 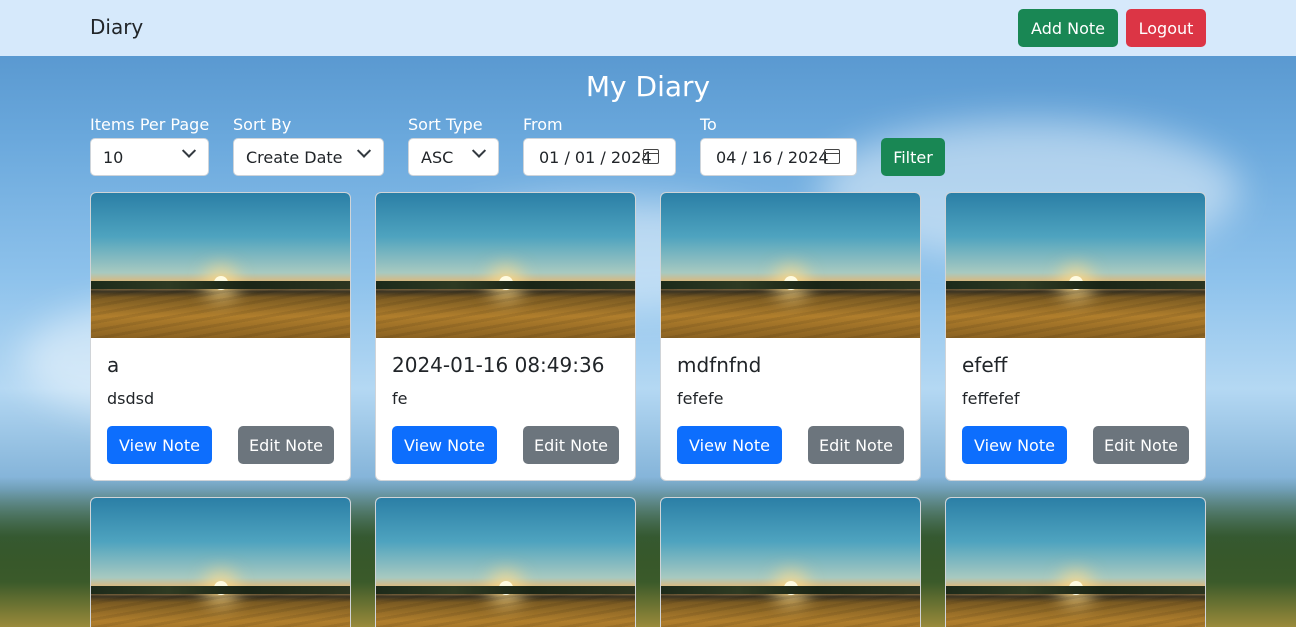 I want to click on brand-logo: Diary, so click(x=116, y=27).